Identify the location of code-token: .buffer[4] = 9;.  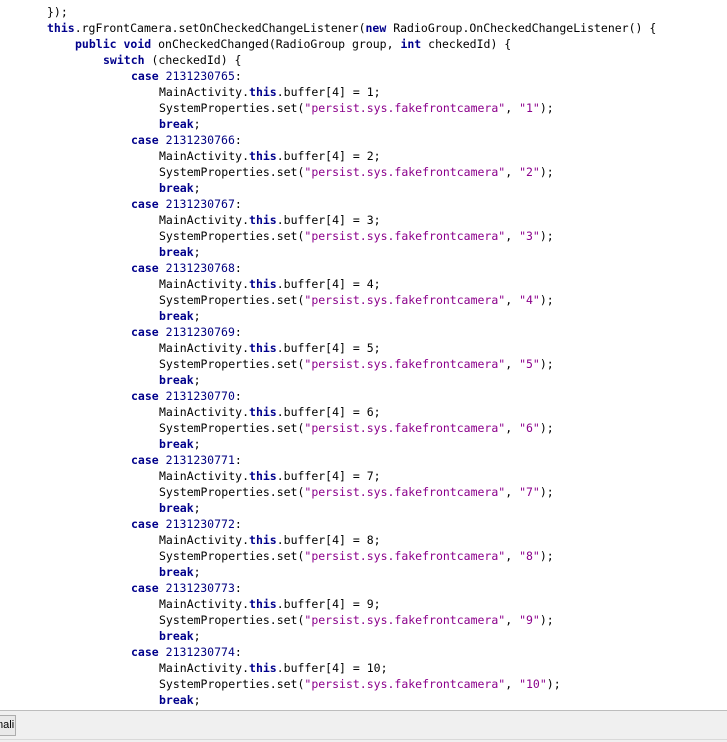
(328, 604).